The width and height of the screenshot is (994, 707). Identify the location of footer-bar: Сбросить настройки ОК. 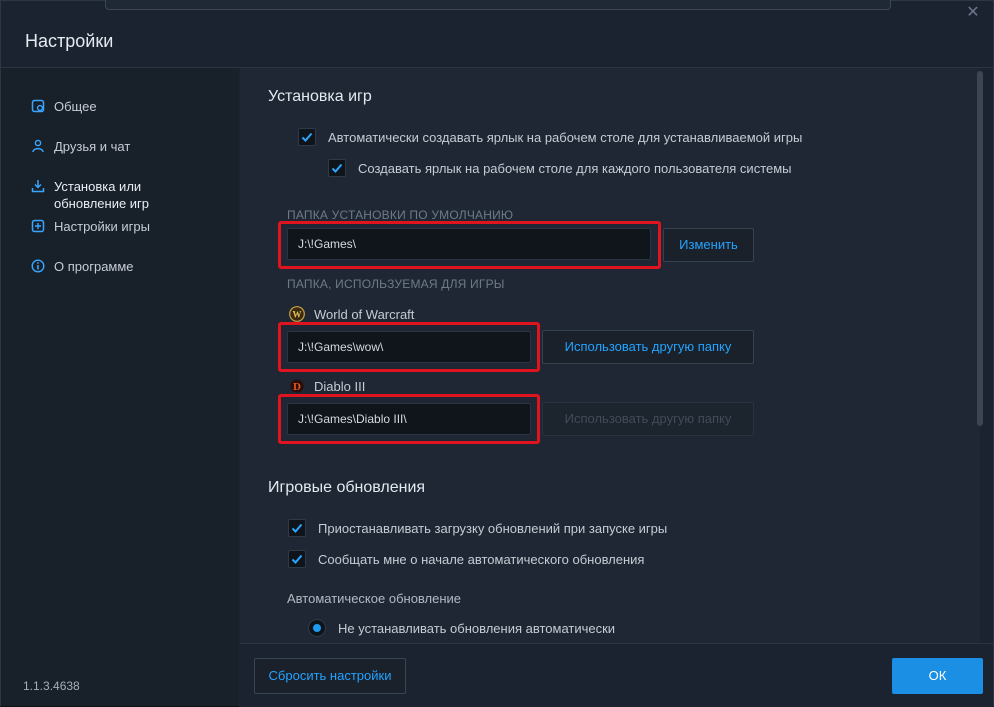
(616, 675).